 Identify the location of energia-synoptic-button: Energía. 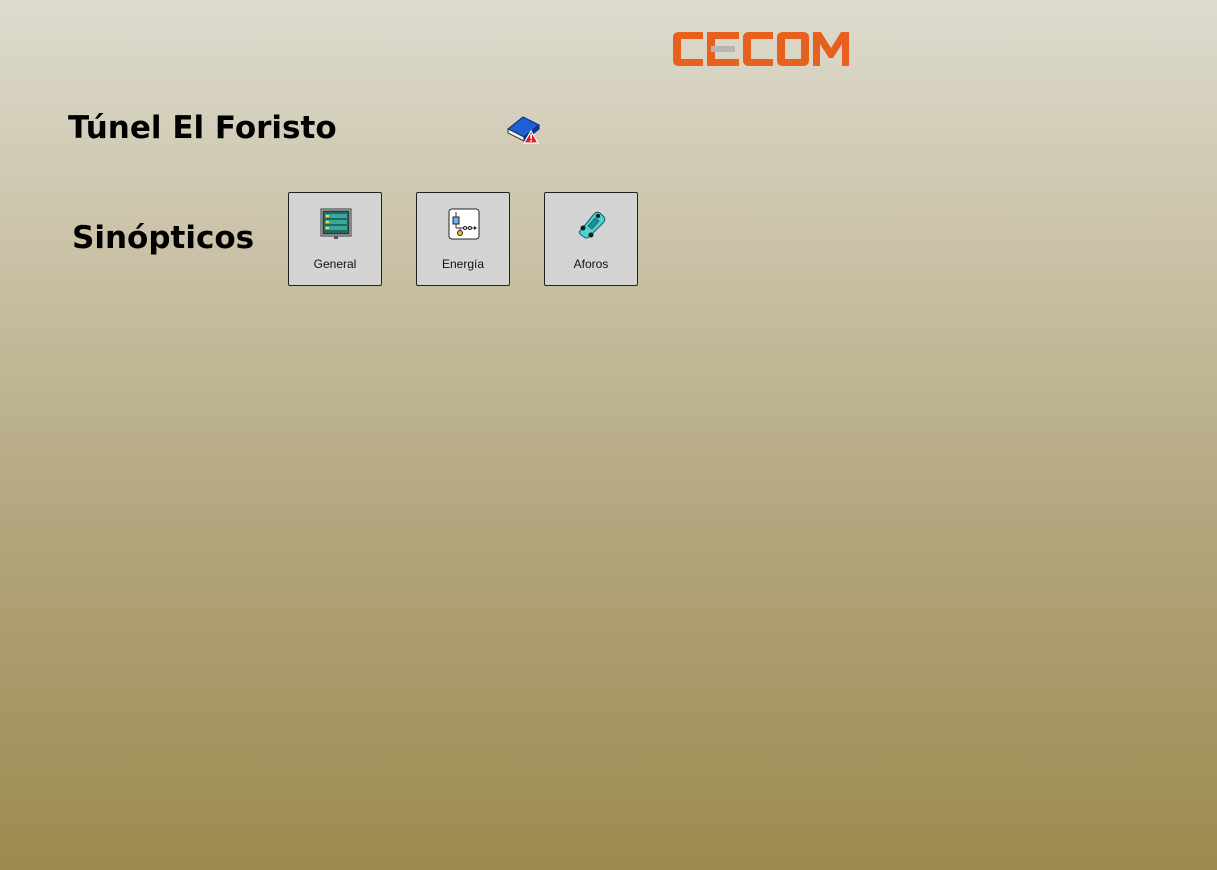
(463, 239).